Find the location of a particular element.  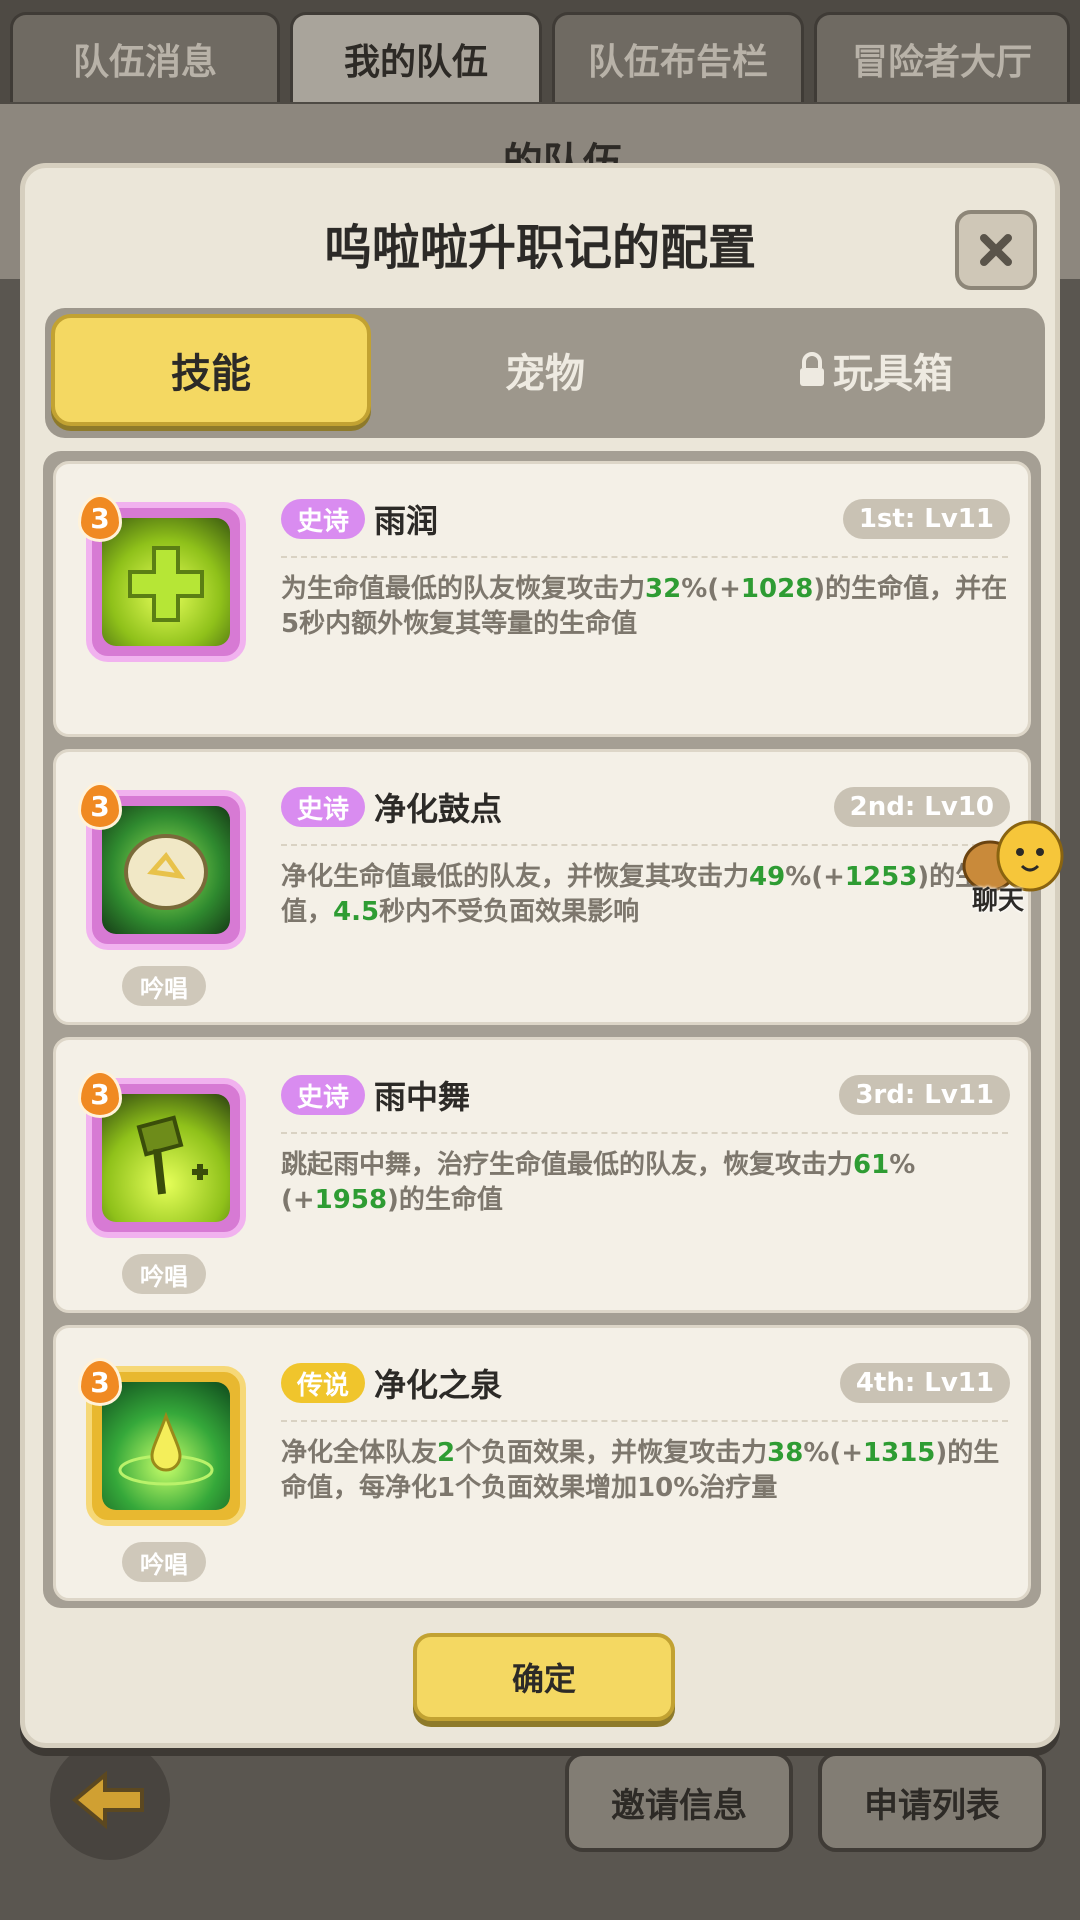

heal-cross-icon is located at coordinates (166, 582).